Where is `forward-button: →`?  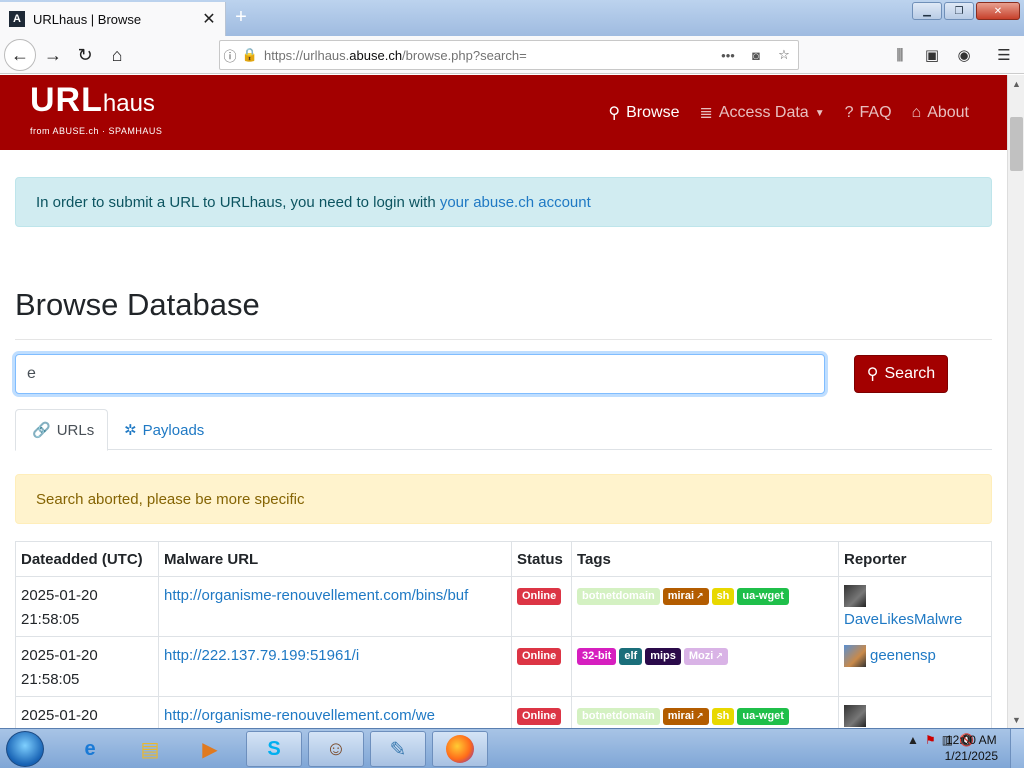
forward-button: → is located at coordinates (53, 55).